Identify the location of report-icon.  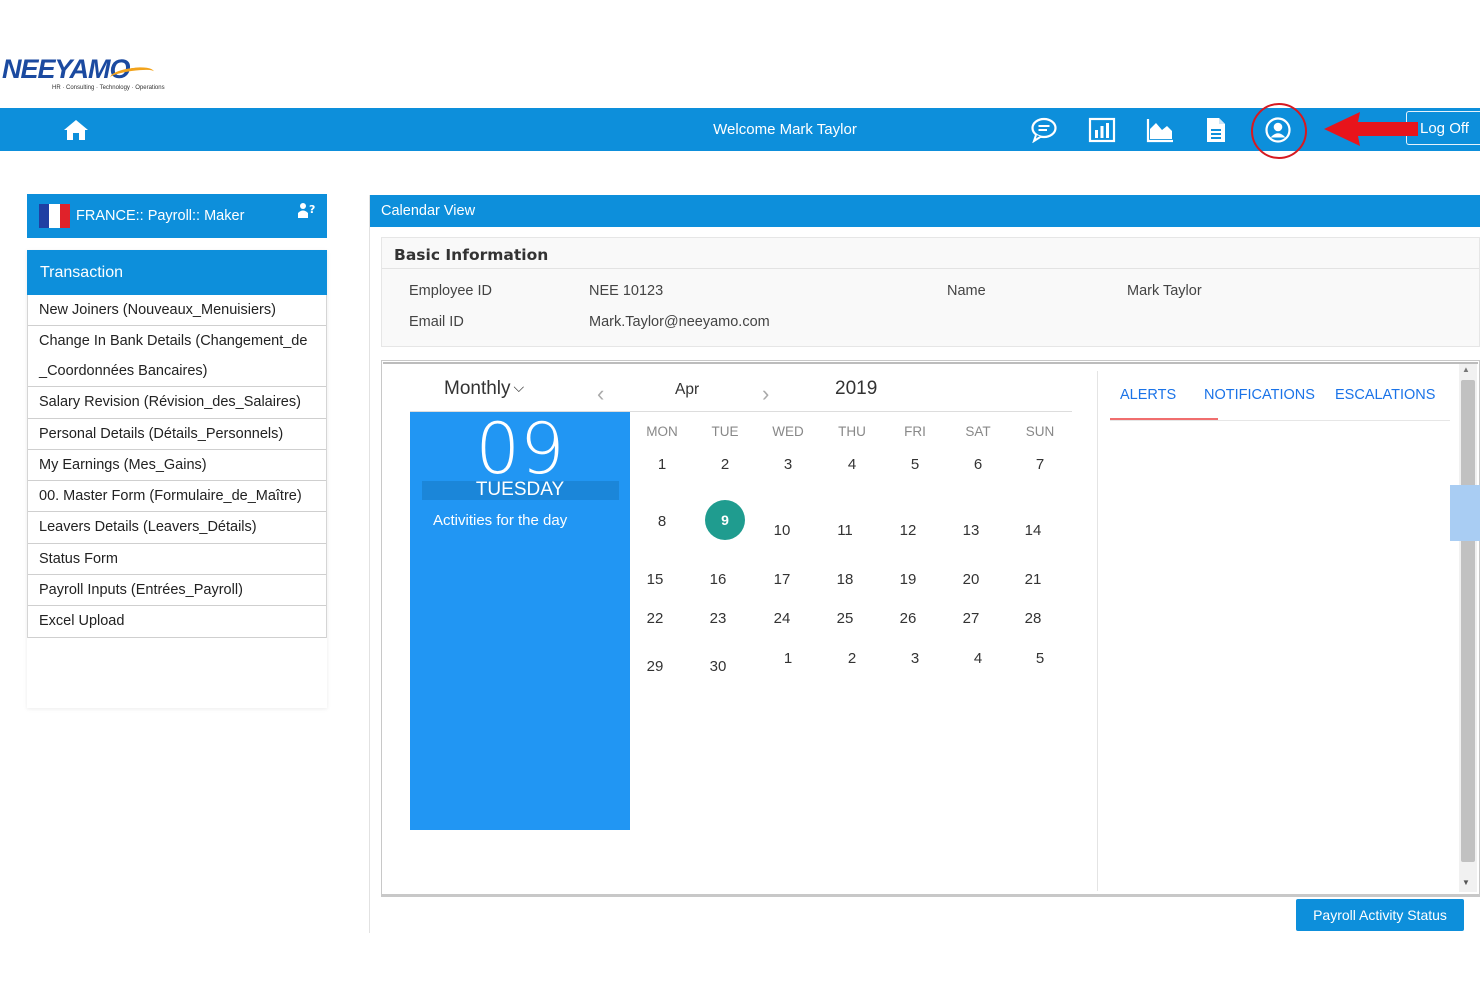
(1102, 130).